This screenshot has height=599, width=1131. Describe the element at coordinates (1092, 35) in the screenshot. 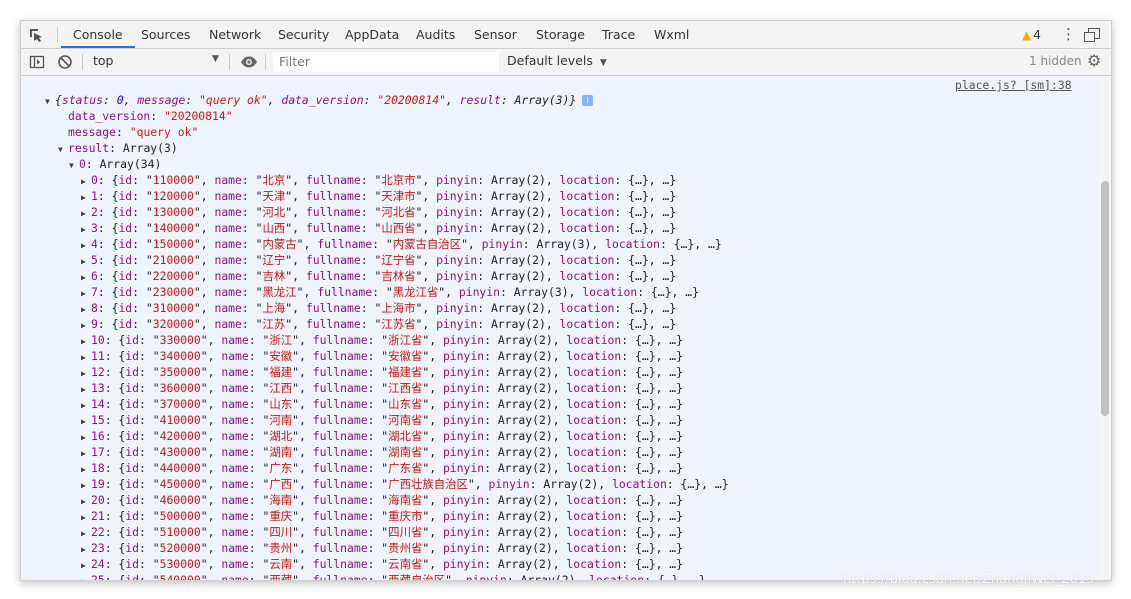

I see `dock-side-icon` at that location.